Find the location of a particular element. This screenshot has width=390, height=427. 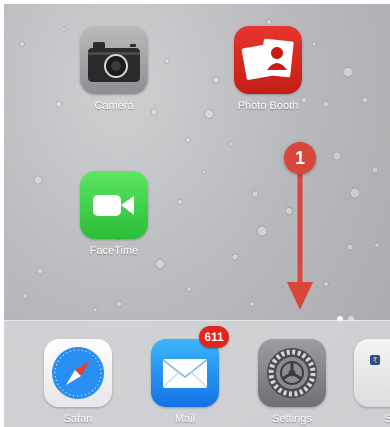

annotation-arrow is located at coordinates (300, 238).